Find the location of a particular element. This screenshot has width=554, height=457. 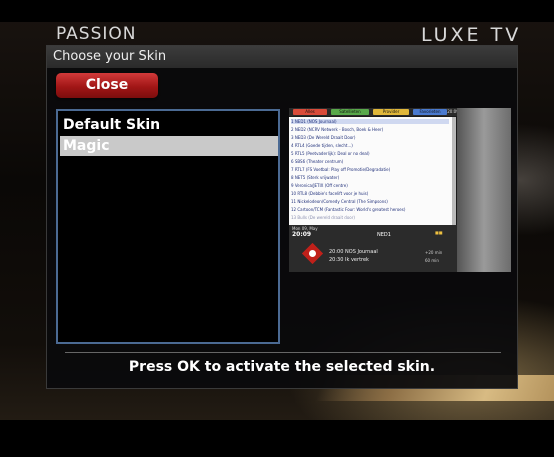

preview-time: 20:09 is located at coordinates (302, 234).